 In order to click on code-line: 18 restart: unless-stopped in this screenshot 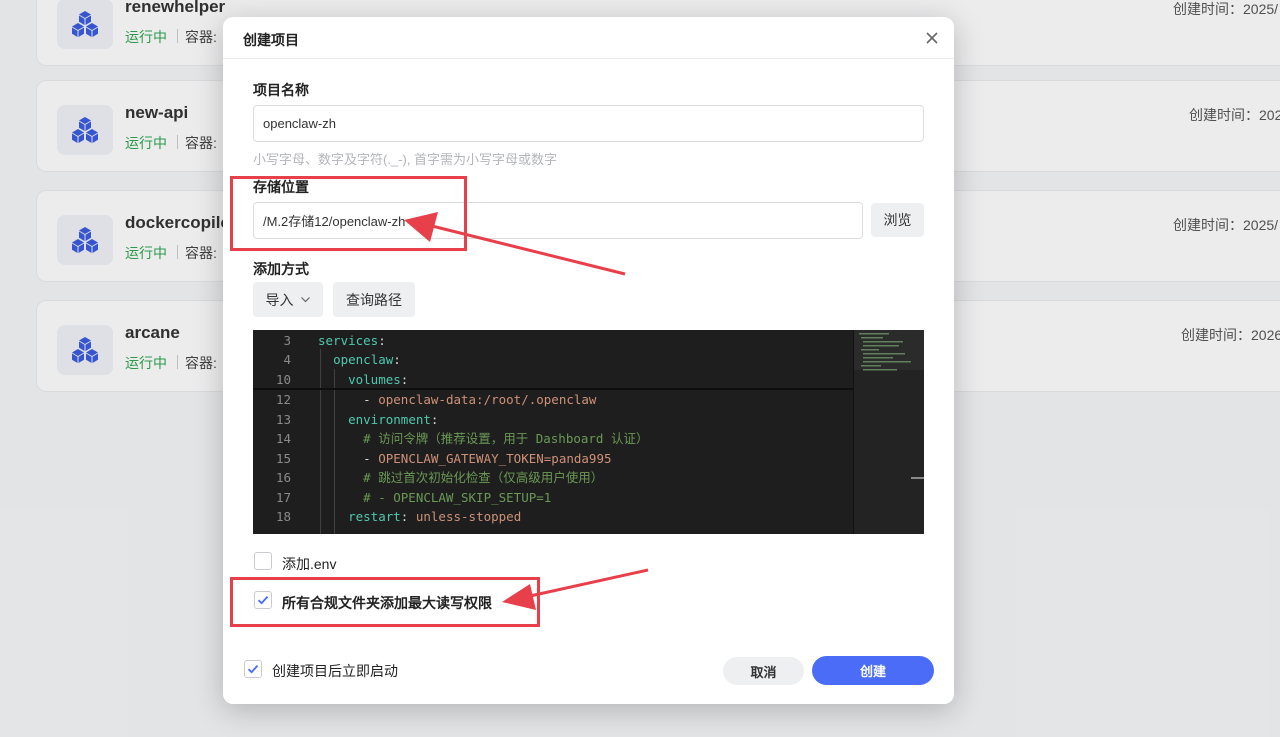, I will do `click(398, 516)`.